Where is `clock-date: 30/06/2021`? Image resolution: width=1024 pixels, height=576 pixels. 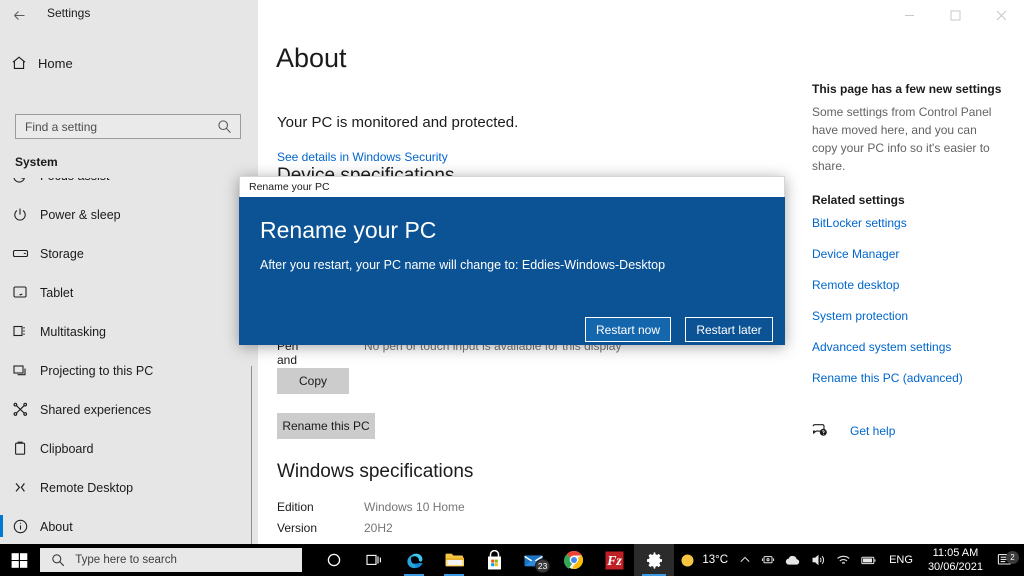 clock-date: 30/06/2021 is located at coordinates (955, 567).